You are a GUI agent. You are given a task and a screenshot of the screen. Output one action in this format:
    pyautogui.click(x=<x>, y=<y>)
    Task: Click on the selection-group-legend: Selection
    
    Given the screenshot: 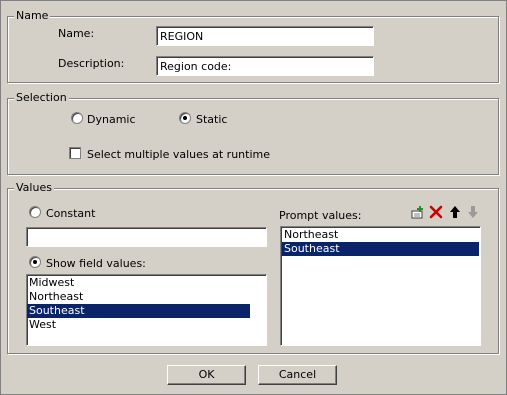 What is the action you would take?
    pyautogui.click(x=41, y=97)
    